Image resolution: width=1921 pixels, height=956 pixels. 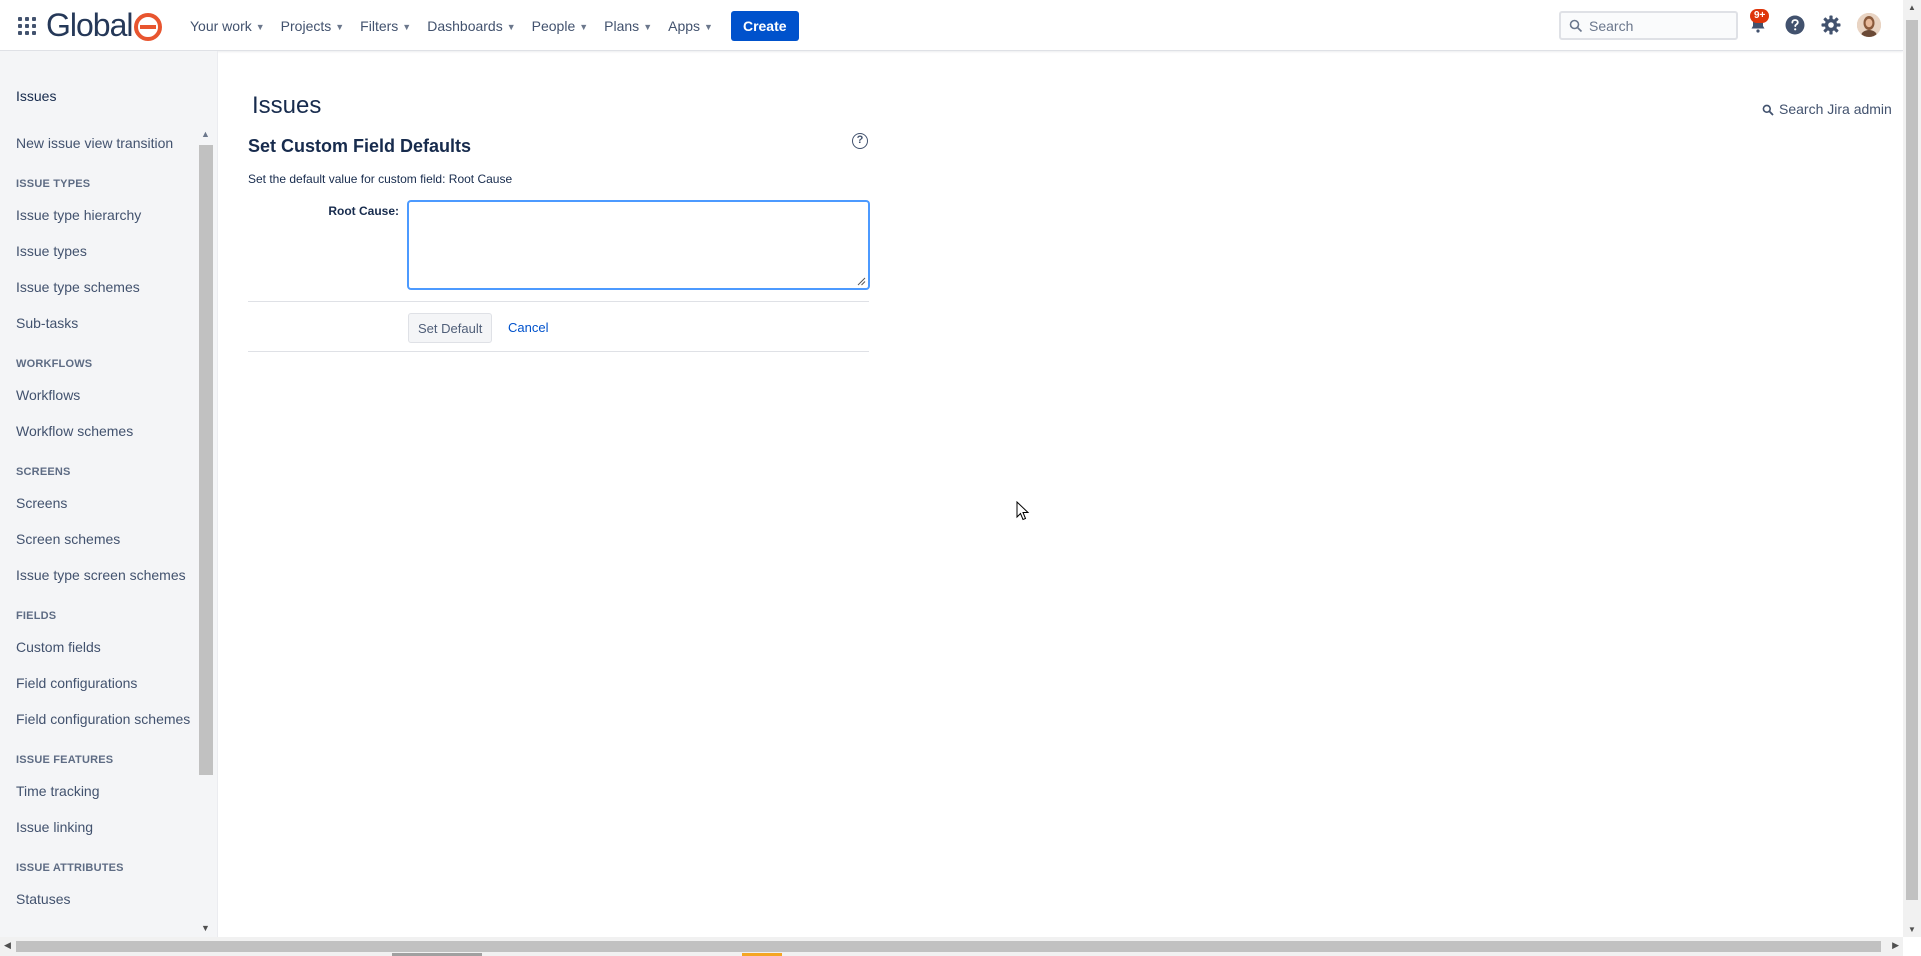 I want to click on sidebar-item-sub-tasks: Sub-tasks, so click(x=98, y=323).